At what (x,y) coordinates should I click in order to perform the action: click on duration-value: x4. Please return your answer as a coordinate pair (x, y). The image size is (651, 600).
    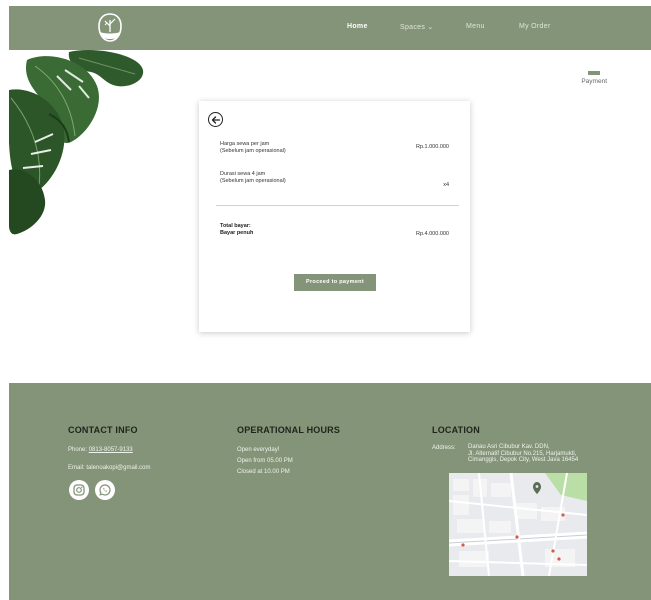
    Looking at the image, I should click on (446, 185).